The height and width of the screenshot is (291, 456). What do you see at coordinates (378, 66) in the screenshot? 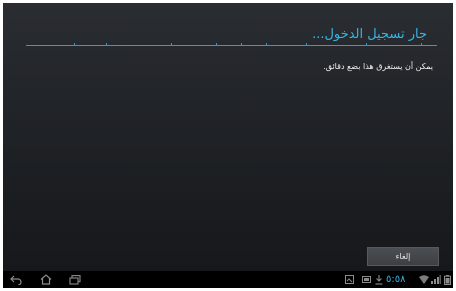
I see `dialog-message: يمكن أن يستغرق هذا بضع دقائق.` at bounding box center [378, 66].